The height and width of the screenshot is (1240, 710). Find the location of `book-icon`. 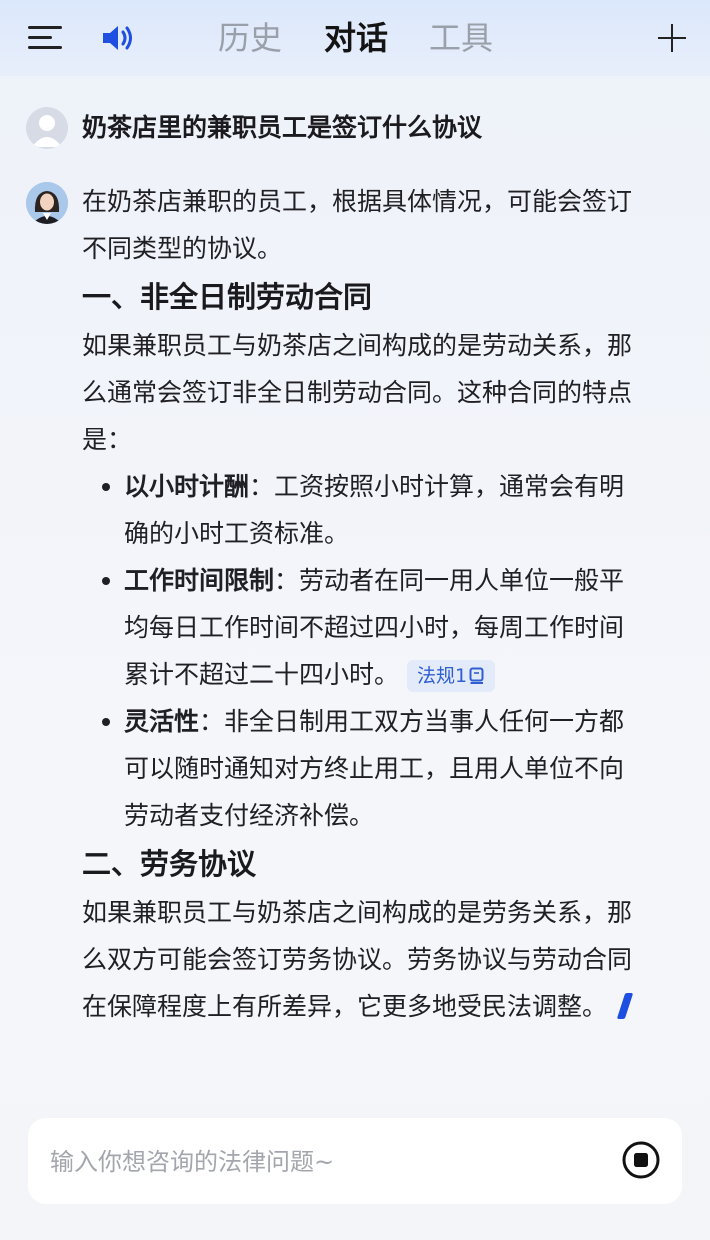

book-icon is located at coordinates (476, 675).